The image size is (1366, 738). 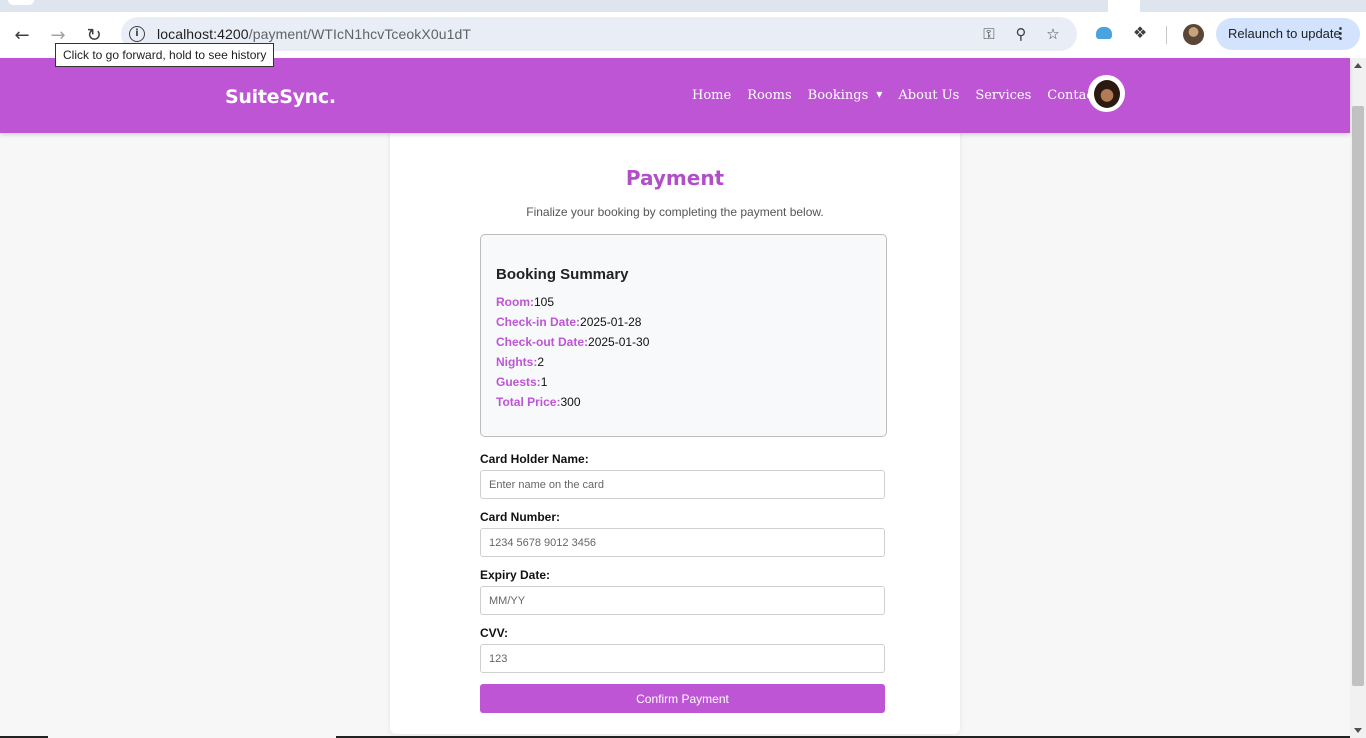 I want to click on page-title: Payment, so click(x=675, y=178).